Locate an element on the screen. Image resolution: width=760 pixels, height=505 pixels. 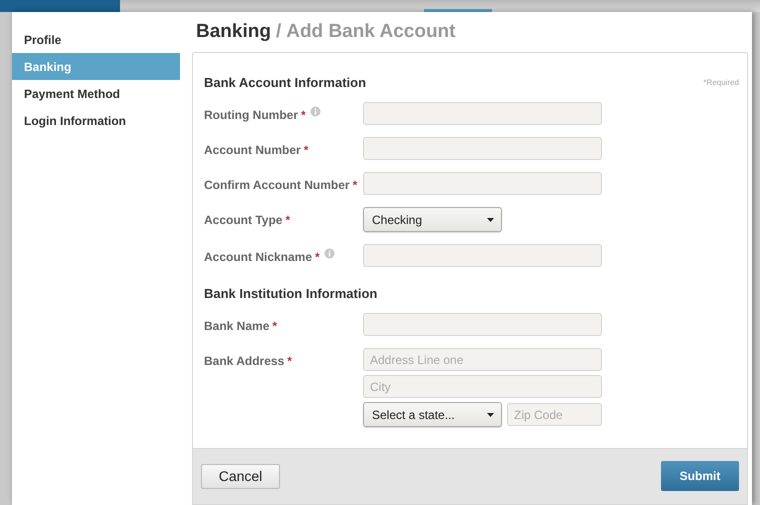
required-note: *Required is located at coordinates (721, 83).